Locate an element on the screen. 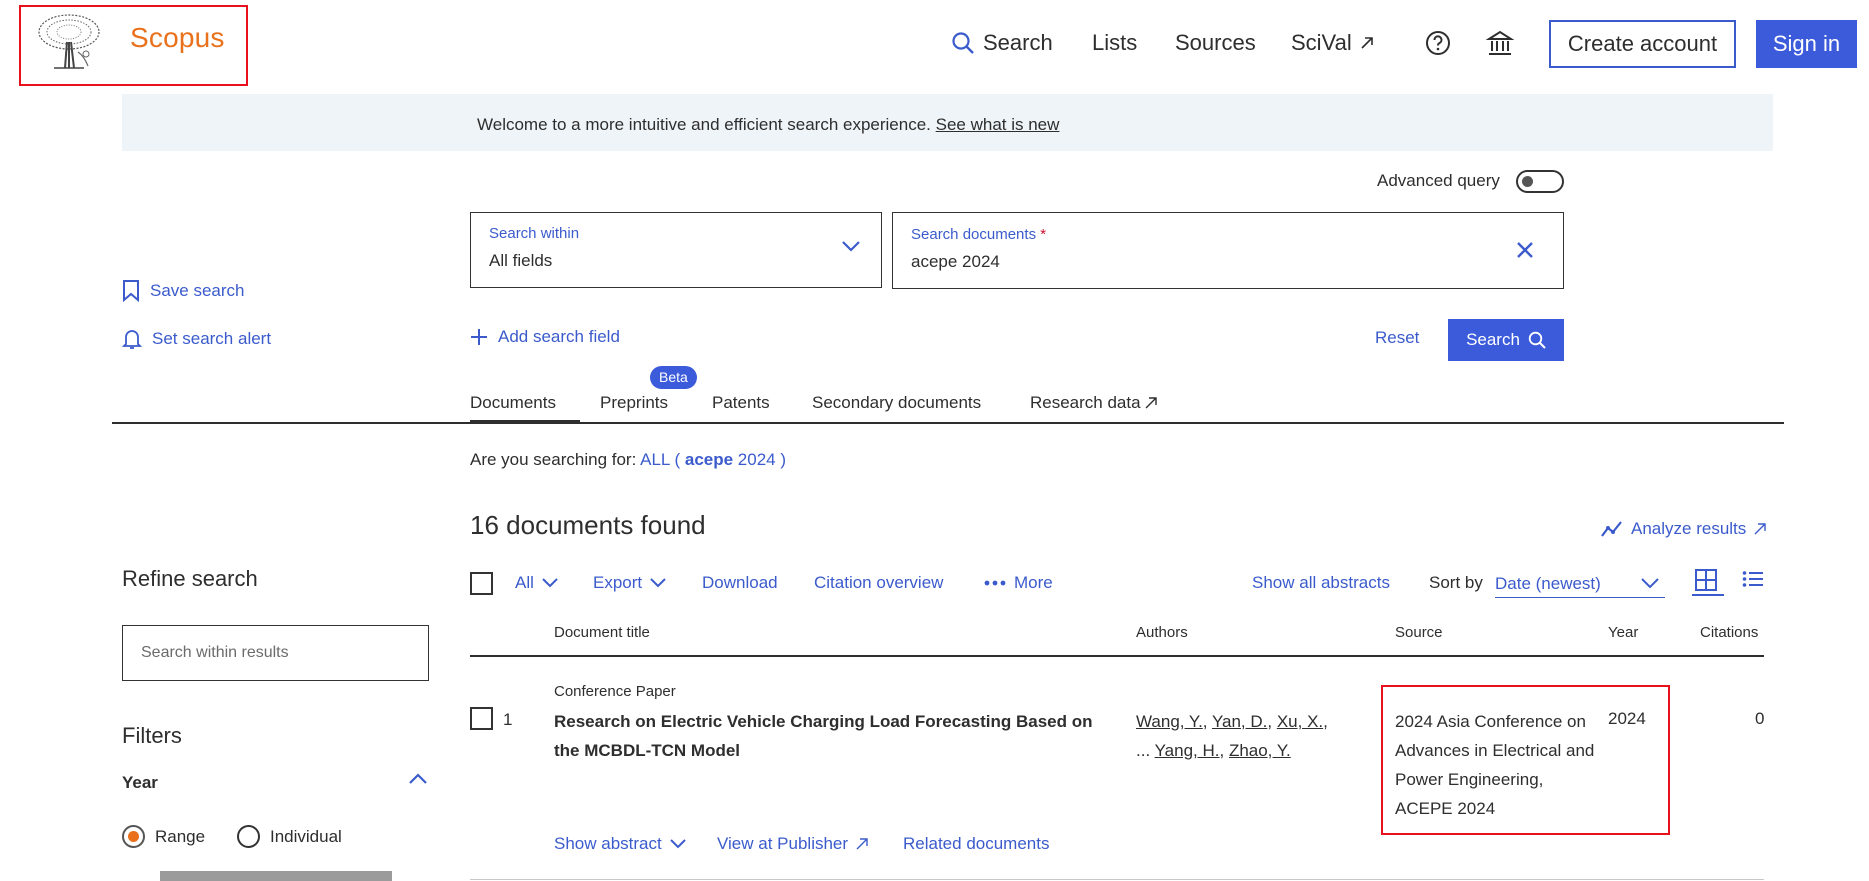 Image resolution: width=1869 pixels, height=881 pixels. sort-select: Date (newest) is located at coordinates (1580, 584).